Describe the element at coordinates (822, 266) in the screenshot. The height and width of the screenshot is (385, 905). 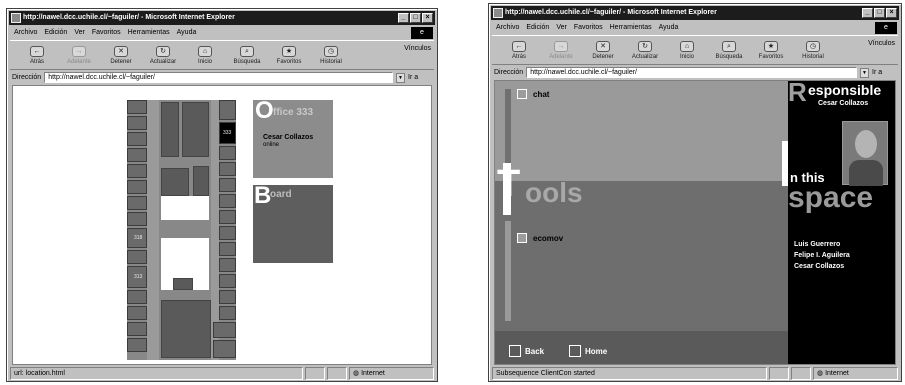
I see `member-item: Cesar Collazos` at that location.